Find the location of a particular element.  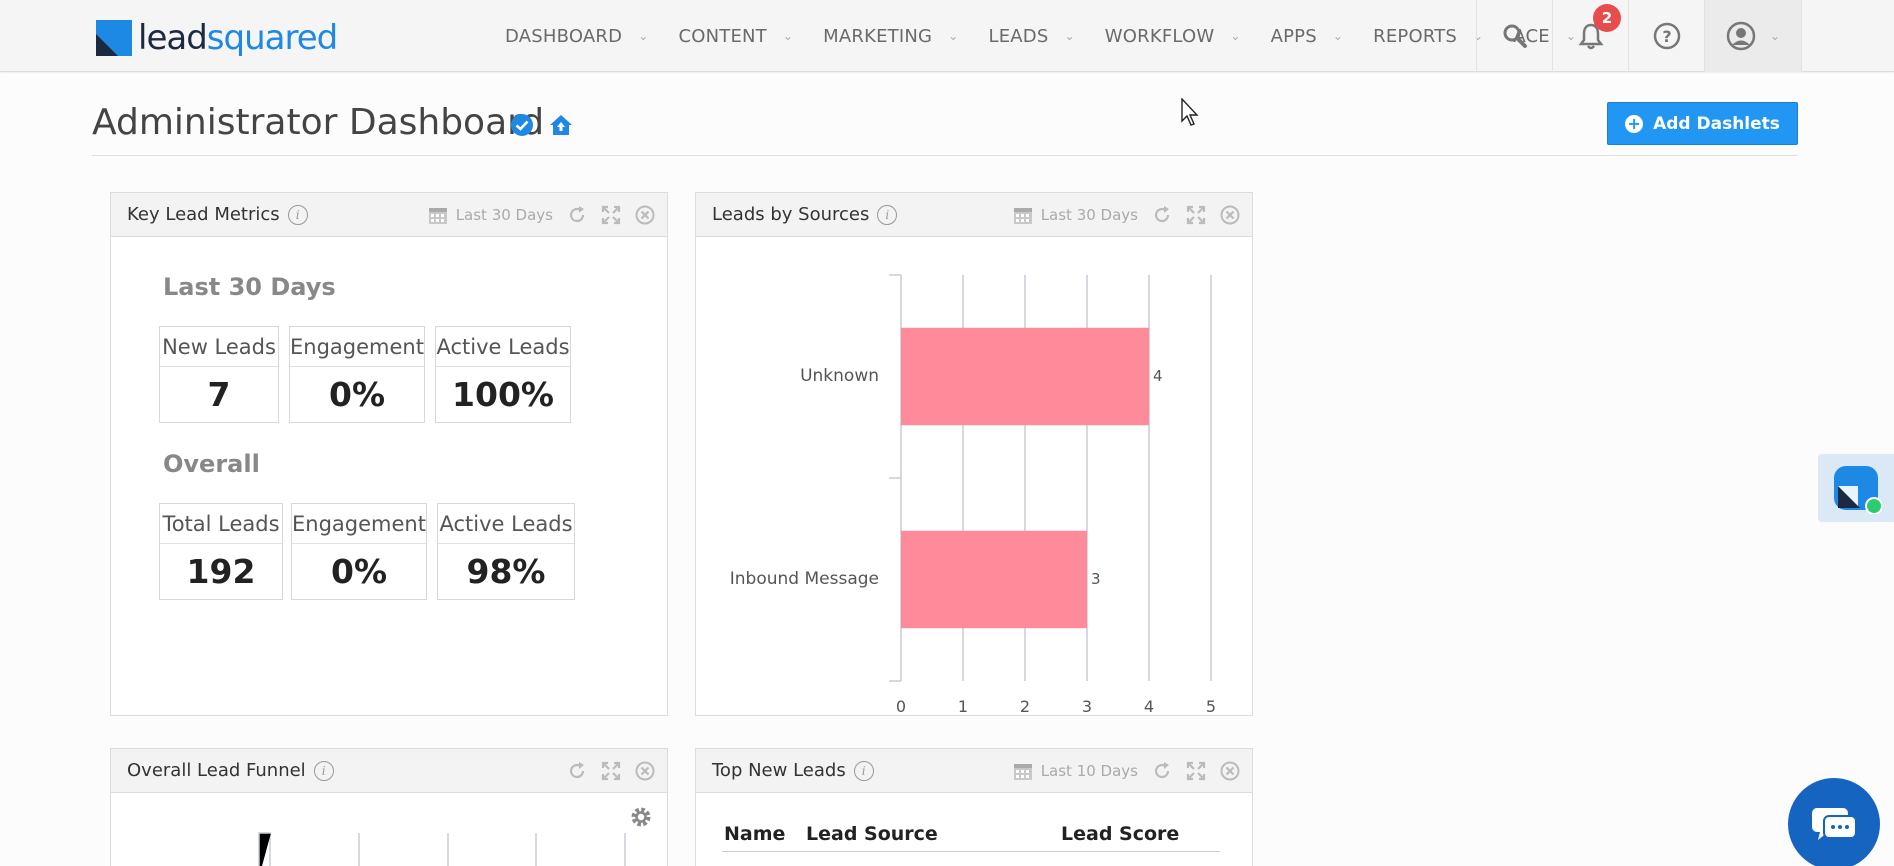

metric-overall-active-leads: Active Leads 98% is located at coordinates (506, 551).